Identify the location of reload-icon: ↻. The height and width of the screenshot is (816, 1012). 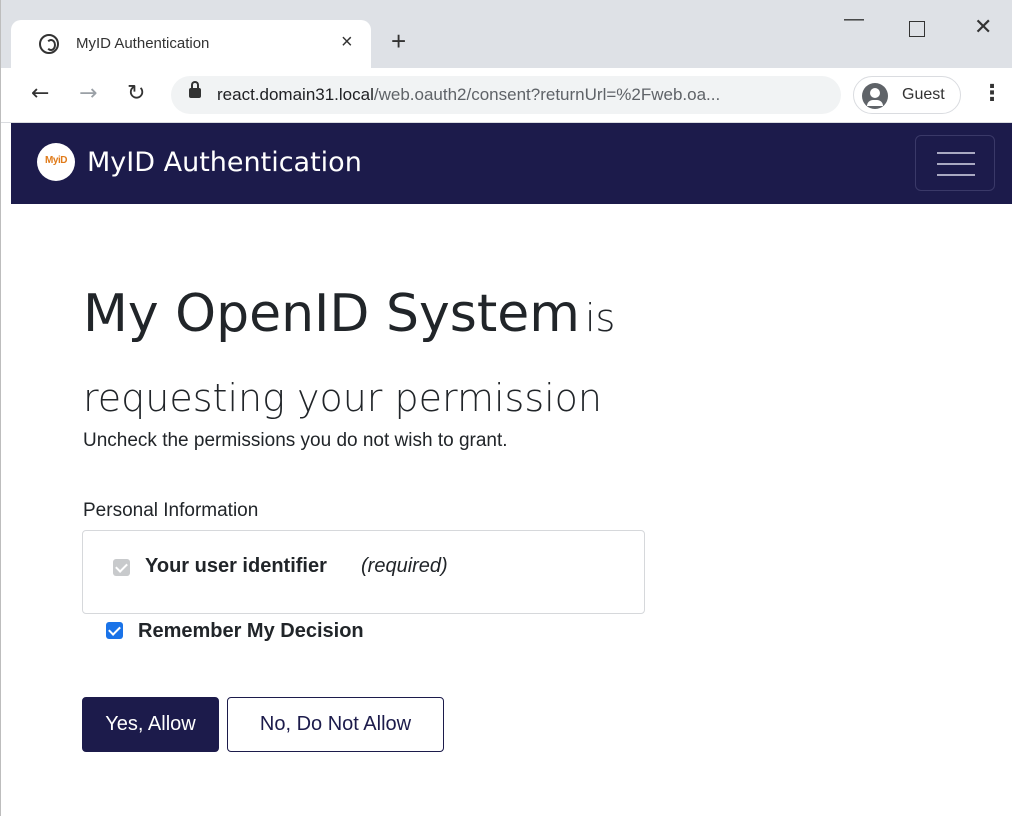
(136, 94).